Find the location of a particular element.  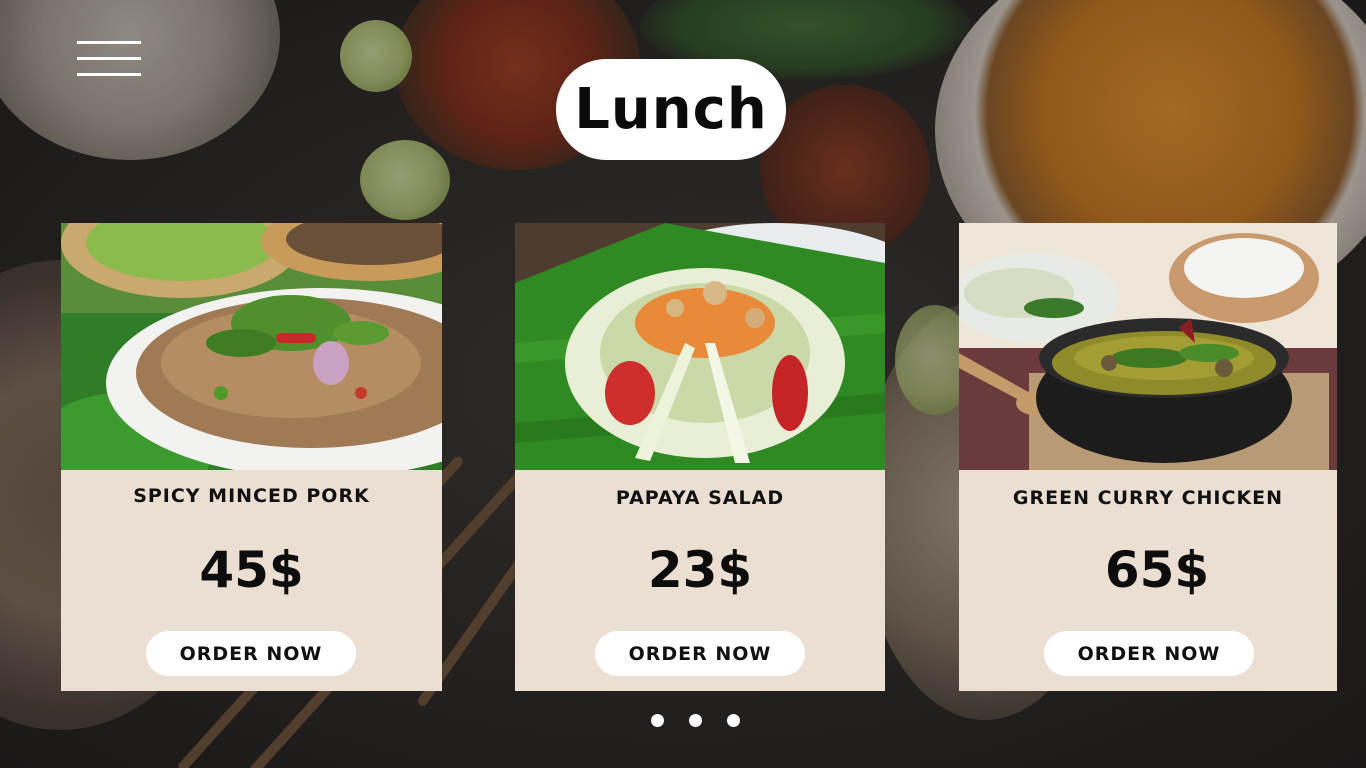

title-pill: Lunch is located at coordinates (671, 109).